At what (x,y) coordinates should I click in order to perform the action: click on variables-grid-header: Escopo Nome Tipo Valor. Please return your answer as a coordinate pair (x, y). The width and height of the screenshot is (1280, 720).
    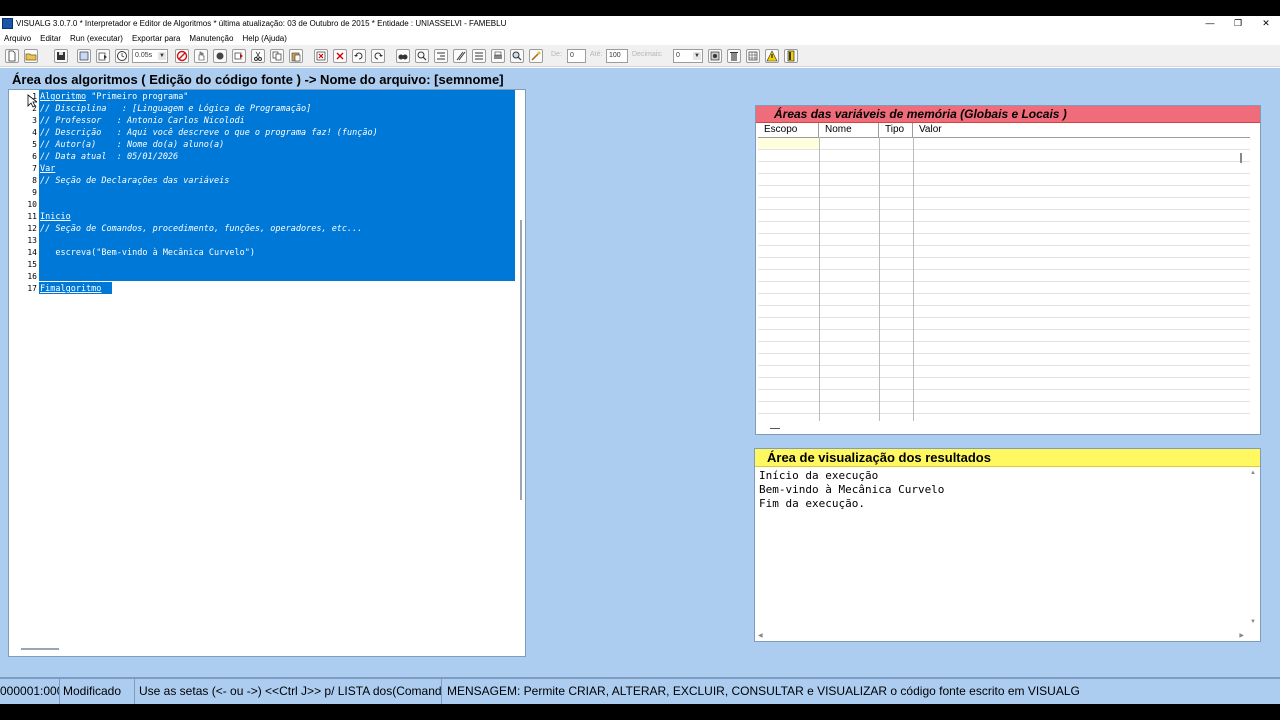
    Looking at the image, I should click on (1004, 130).